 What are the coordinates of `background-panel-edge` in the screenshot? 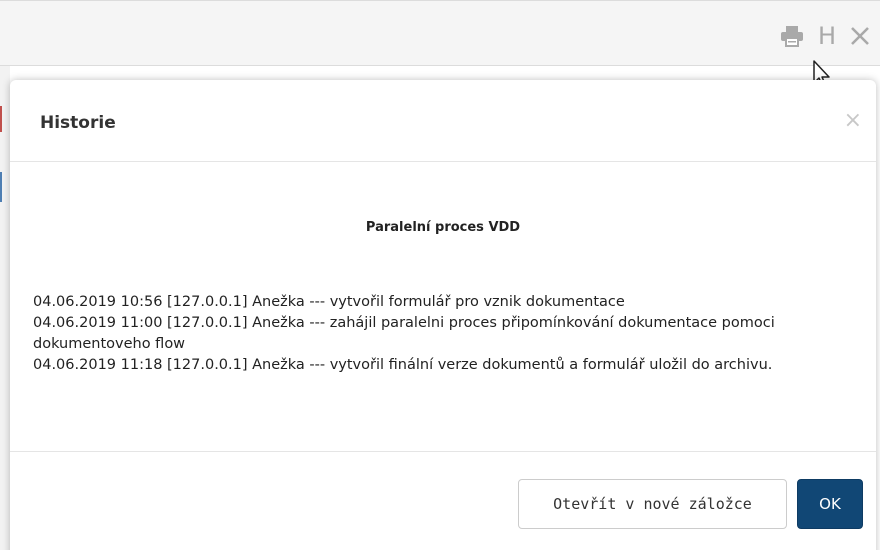 It's located at (5, 308).